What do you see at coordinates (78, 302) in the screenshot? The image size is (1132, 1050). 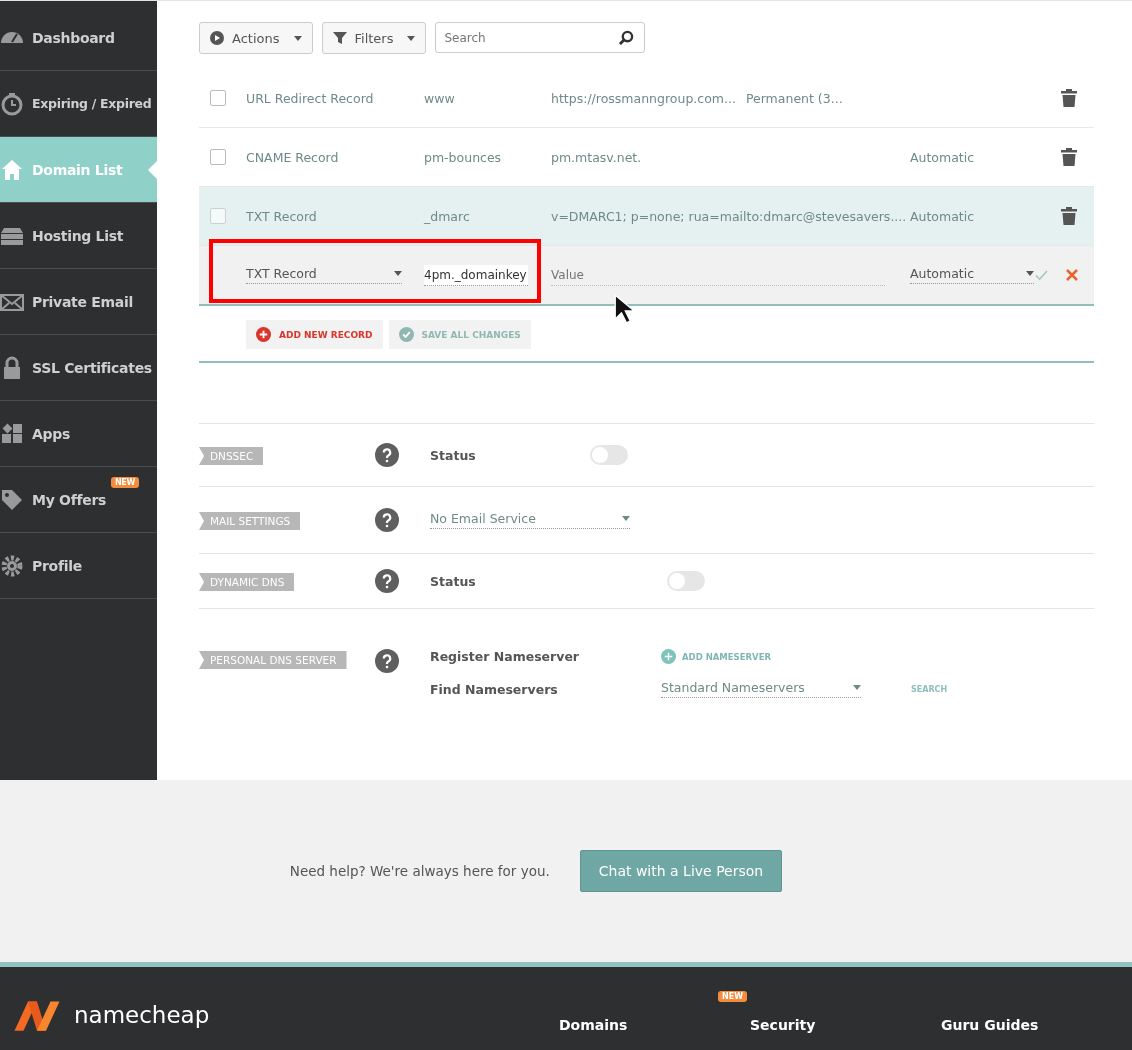 I see `sidebar-item: Private Email` at bounding box center [78, 302].